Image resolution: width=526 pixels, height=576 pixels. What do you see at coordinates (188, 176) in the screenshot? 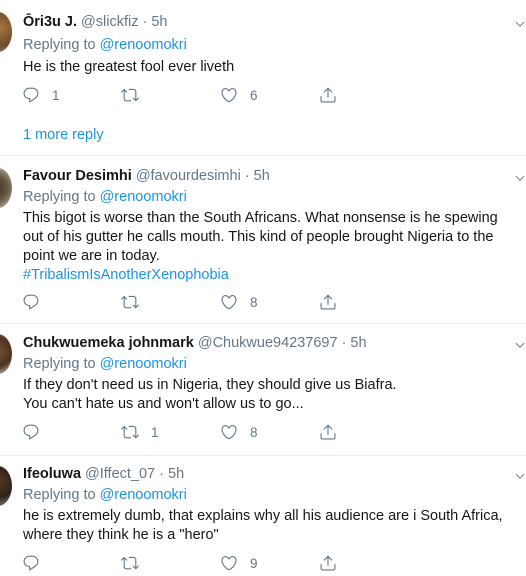
I see `user-handle: @favourdesimhi` at bounding box center [188, 176].